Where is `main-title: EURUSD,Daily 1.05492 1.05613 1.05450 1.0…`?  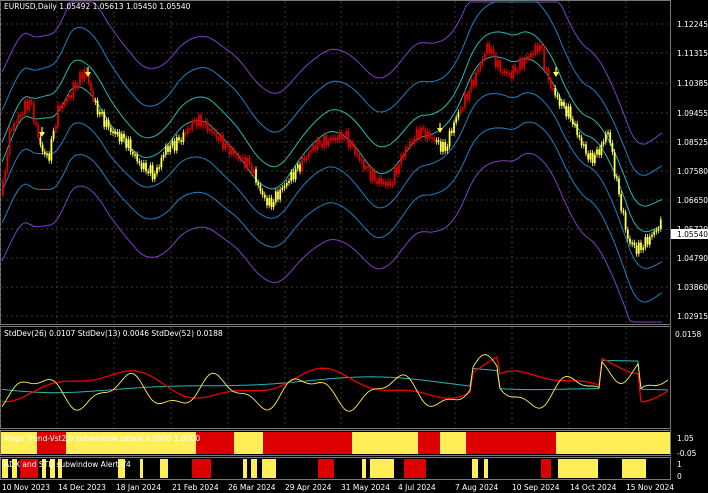
main-title: EURUSD,Daily 1.05492 1.05613 1.05450 1.0… is located at coordinates (97, 6).